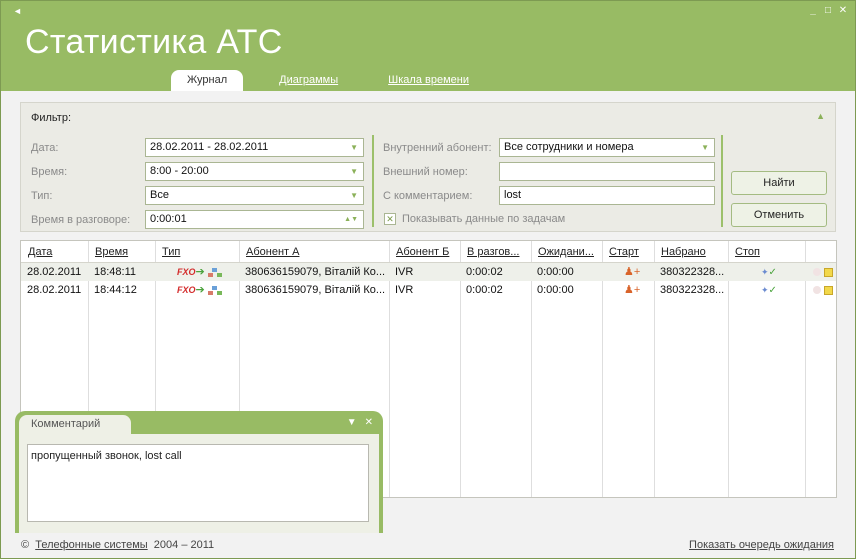 The height and width of the screenshot is (559, 856). Describe the element at coordinates (108, 252) in the screenshot. I see `col-header-time: Время` at that location.